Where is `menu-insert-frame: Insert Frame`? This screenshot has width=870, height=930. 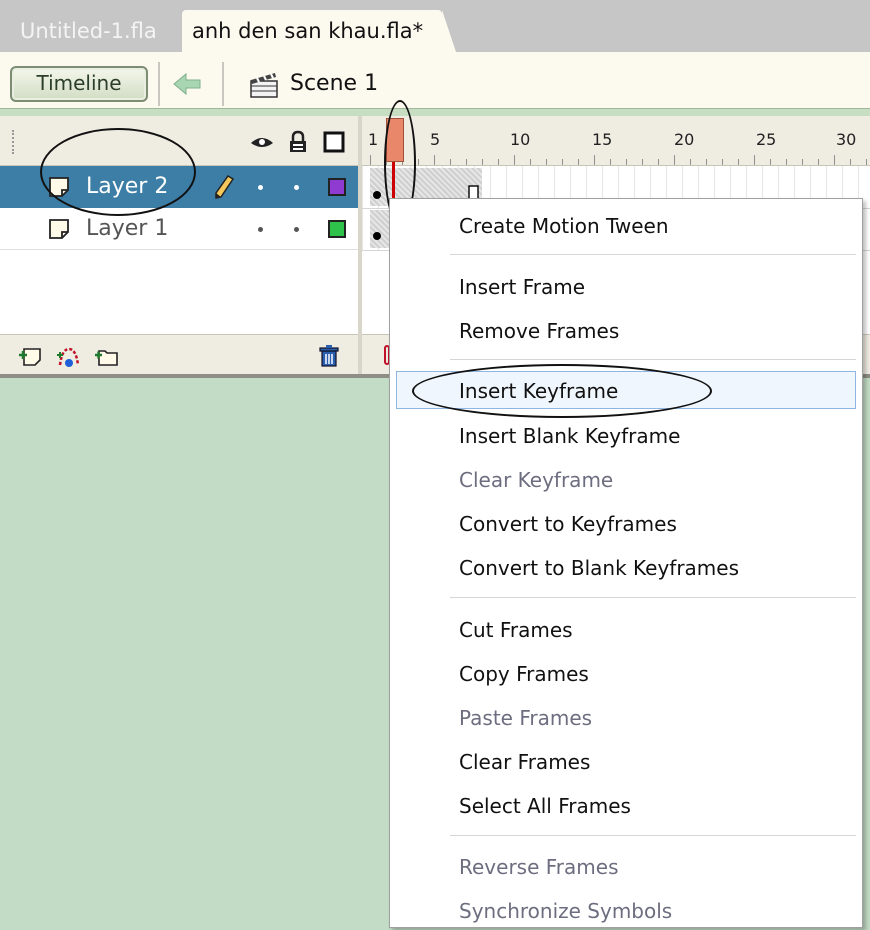
menu-insert-frame: Insert Frame is located at coordinates (626, 287).